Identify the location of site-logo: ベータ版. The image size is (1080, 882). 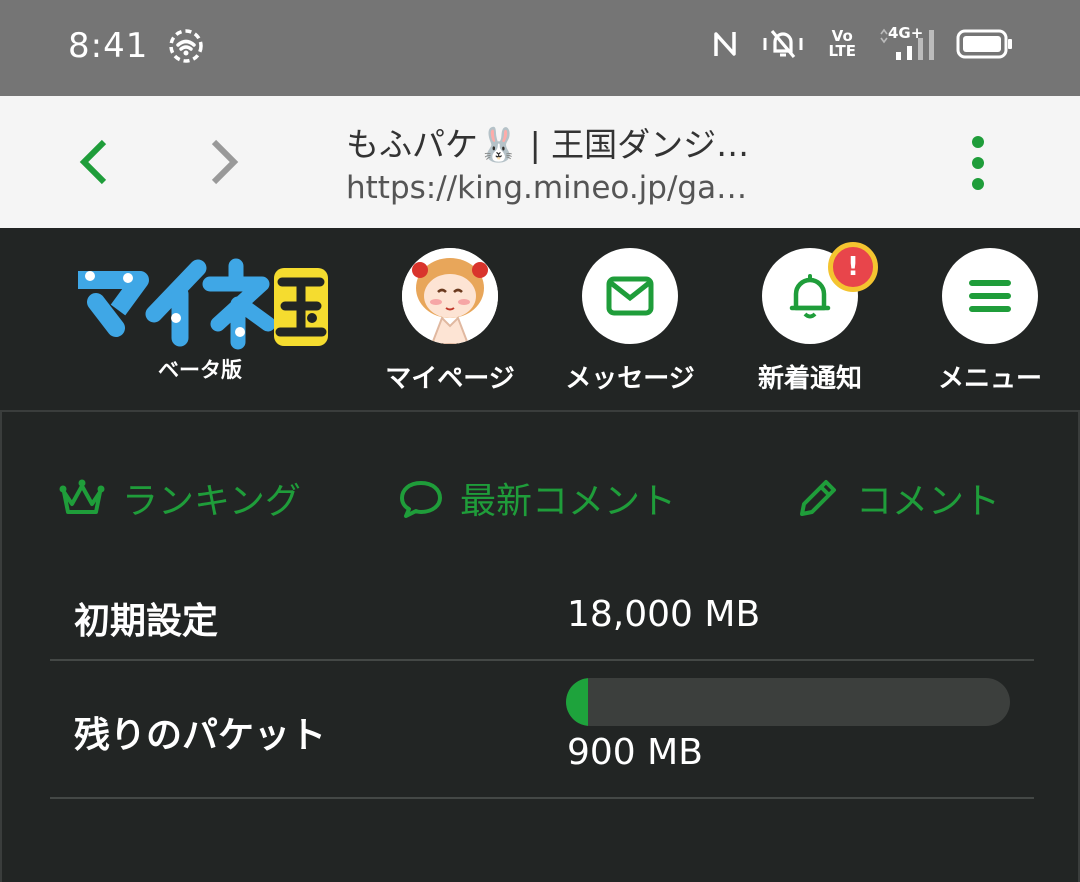
(200, 321).